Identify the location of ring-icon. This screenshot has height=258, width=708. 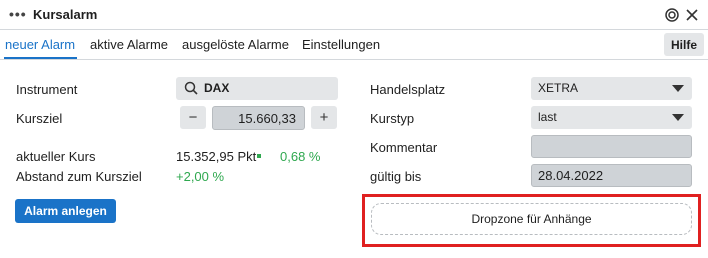
(672, 15).